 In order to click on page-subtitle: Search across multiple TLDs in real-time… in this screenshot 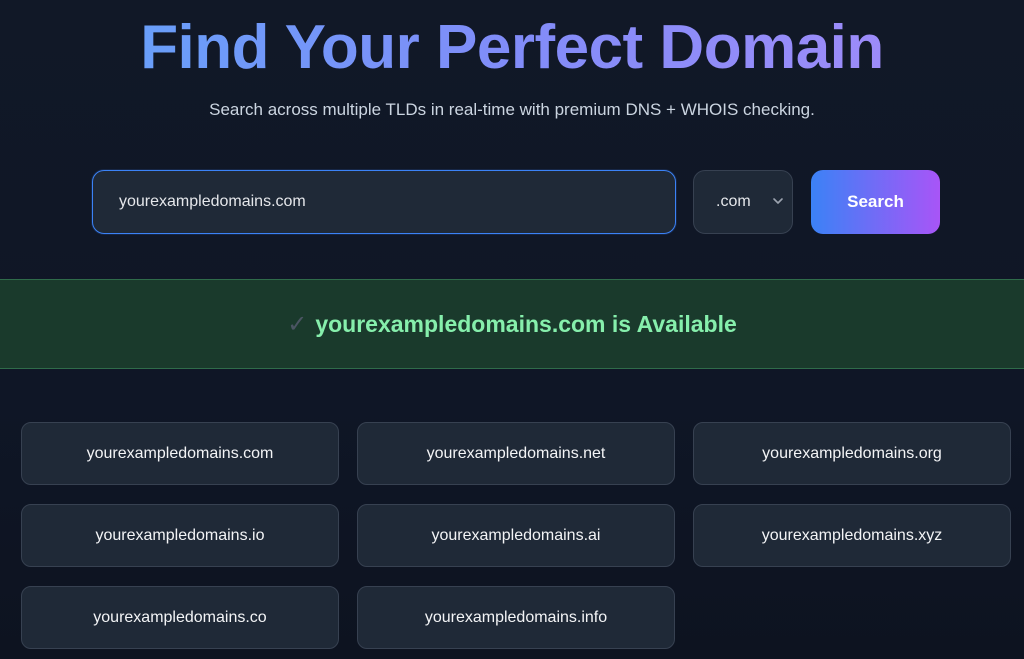, I will do `click(512, 109)`.